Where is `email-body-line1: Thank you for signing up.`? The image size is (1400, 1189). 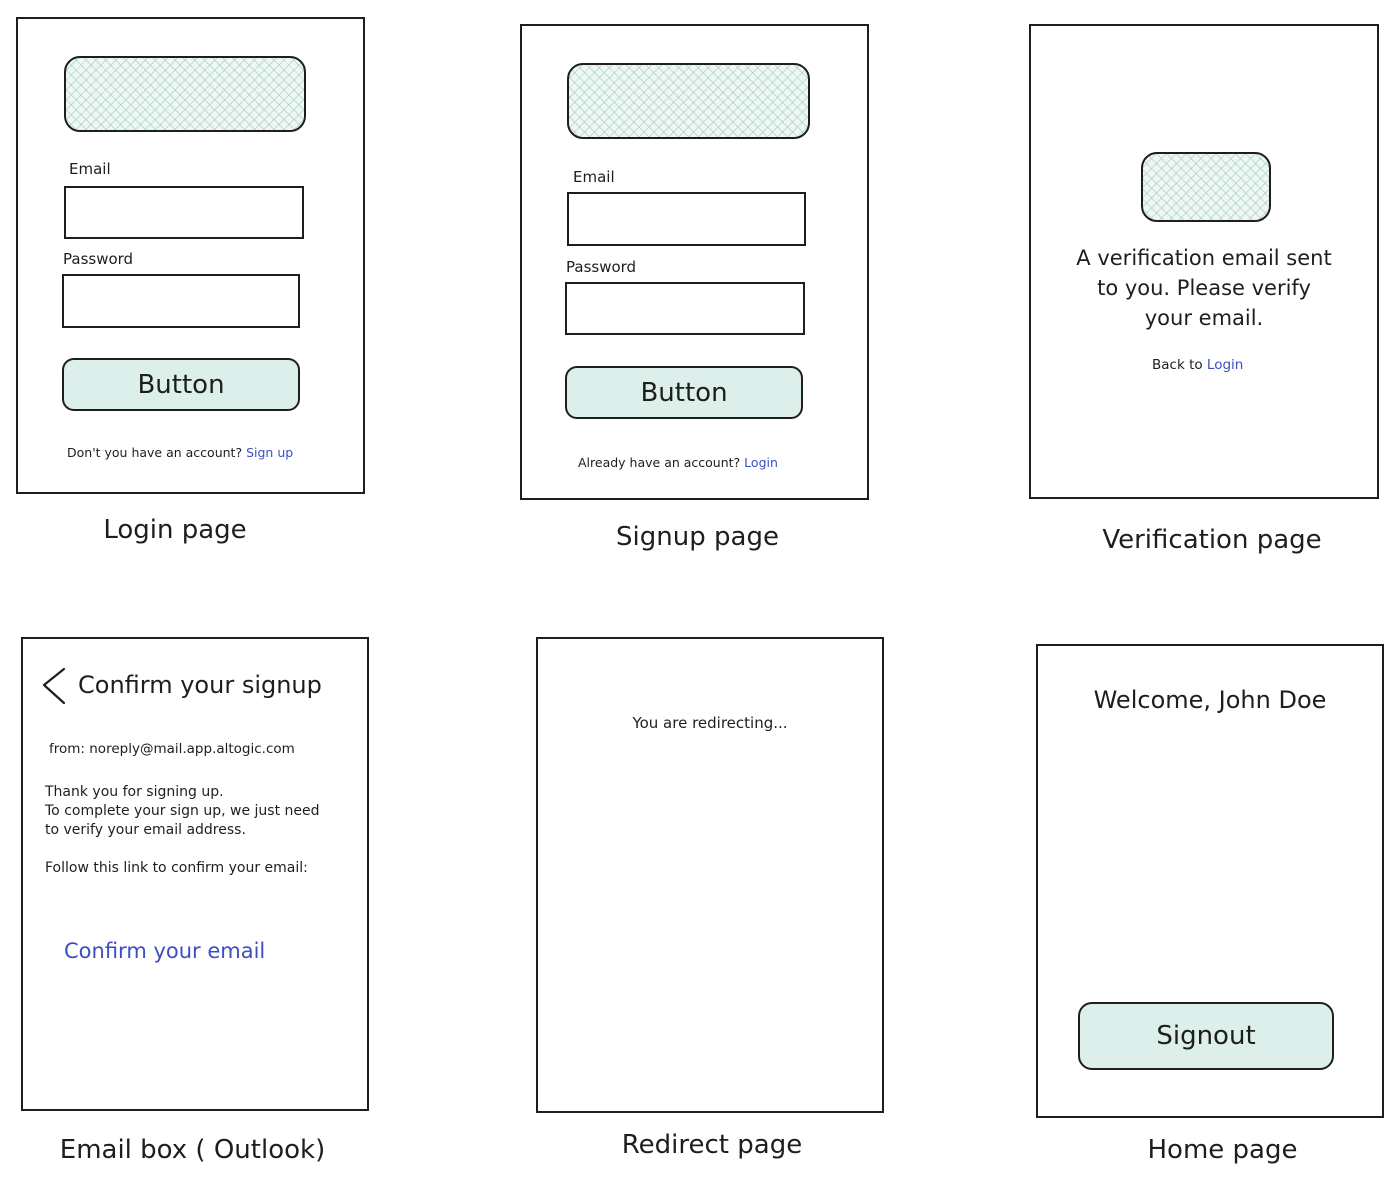
email-body-line1: Thank you for signing up. is located at coordinates (134, 792).